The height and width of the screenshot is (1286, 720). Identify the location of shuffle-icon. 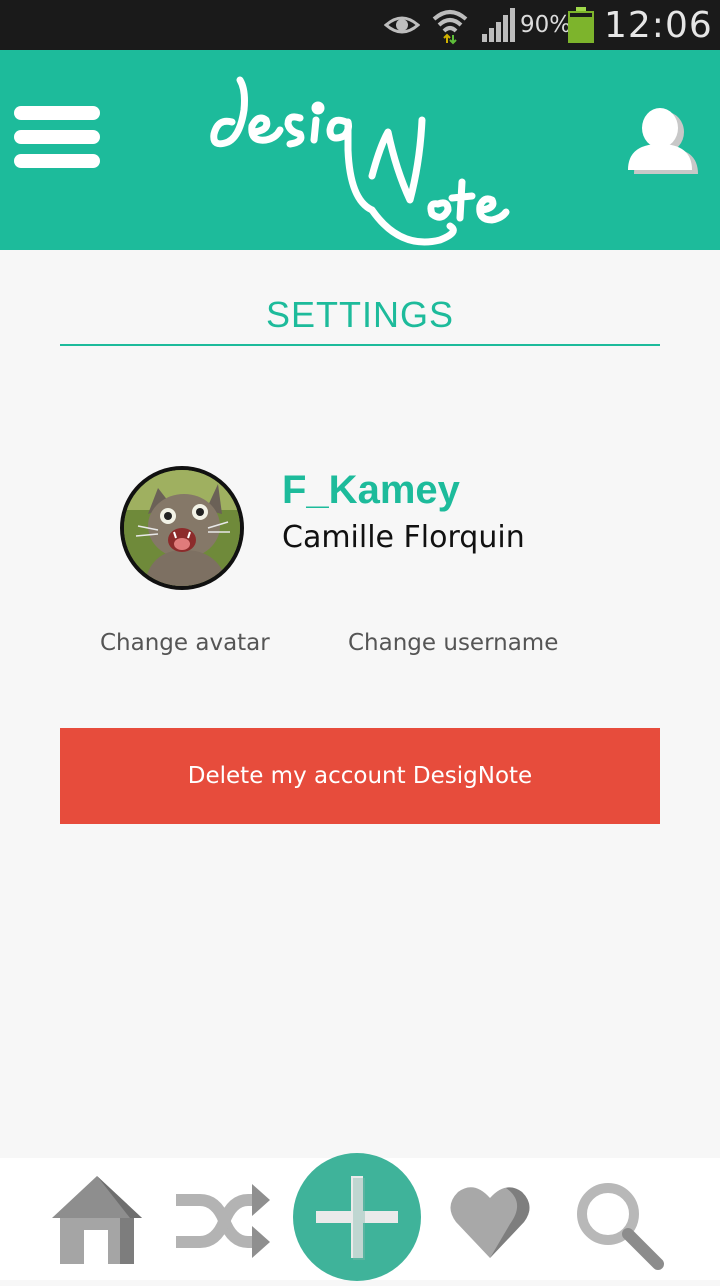
(222, 1223).